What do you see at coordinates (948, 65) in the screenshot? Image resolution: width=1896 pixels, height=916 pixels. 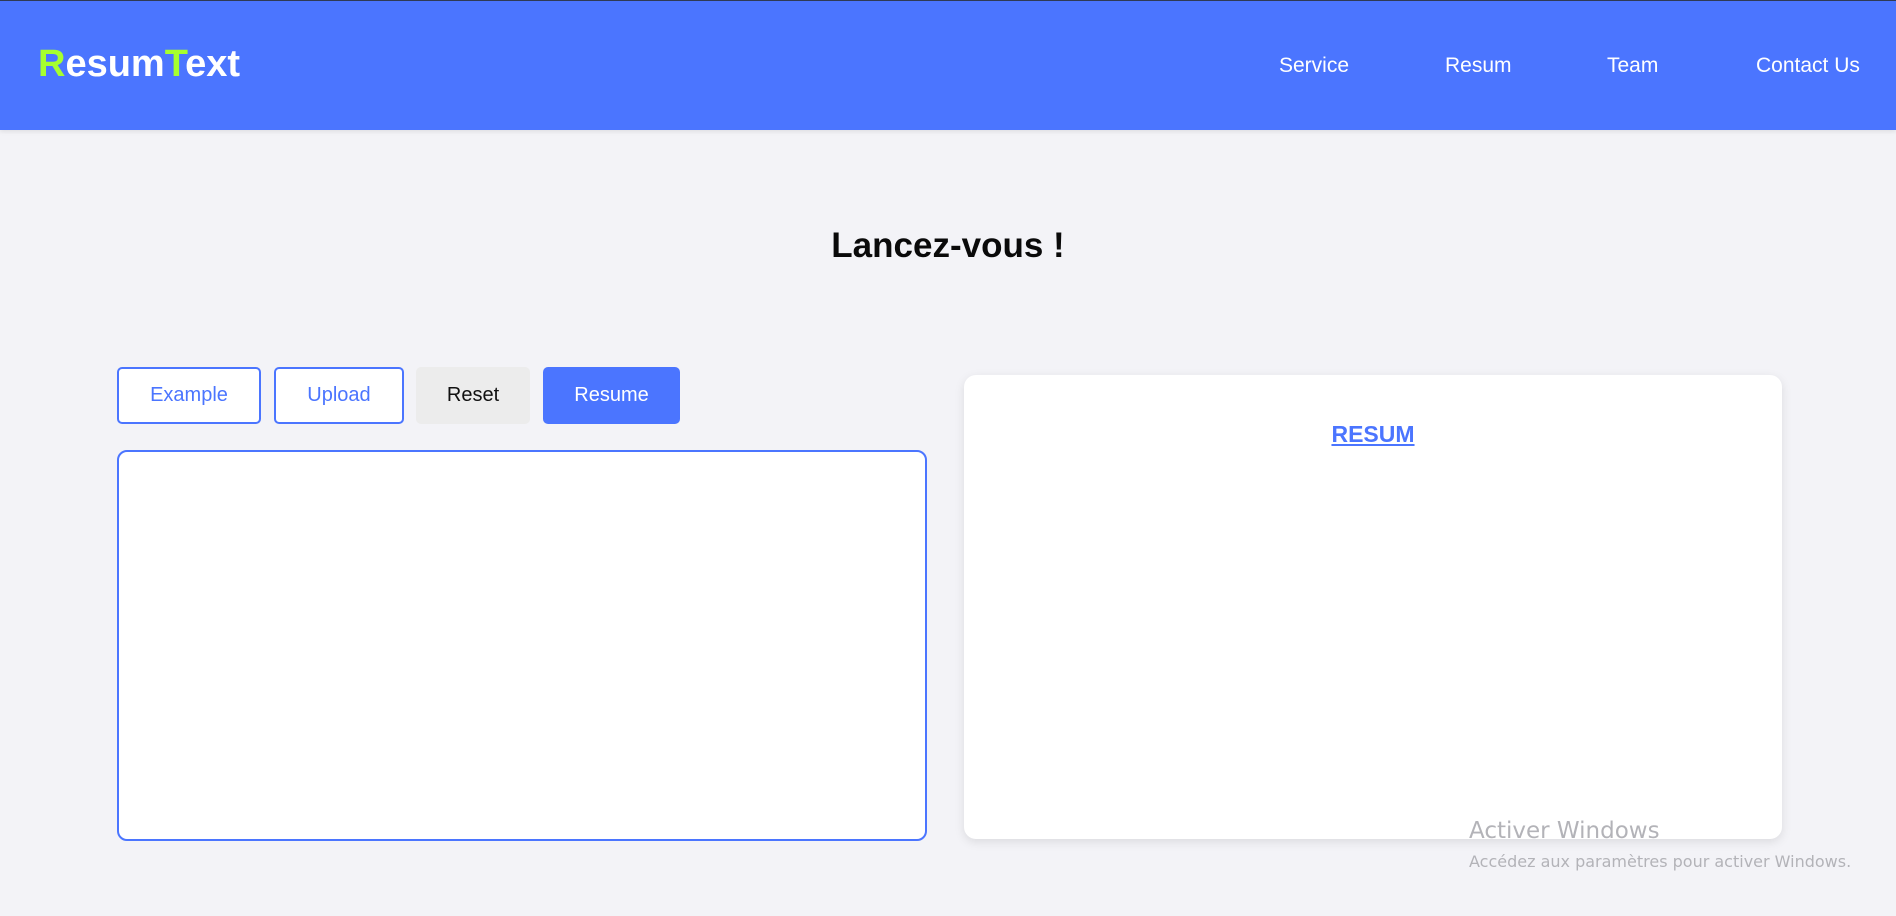 I see `top-navbar: ResumText Service Resum Team Contact Us` at bounding box center [948, 65].